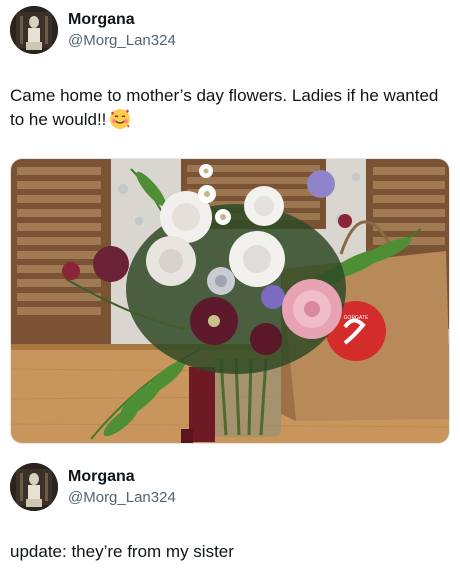  What do you see at coordinates (122, 551) in the screenshot?
I see `tweet-text: update: they’re from my sister` at bounding box center [122, 551].